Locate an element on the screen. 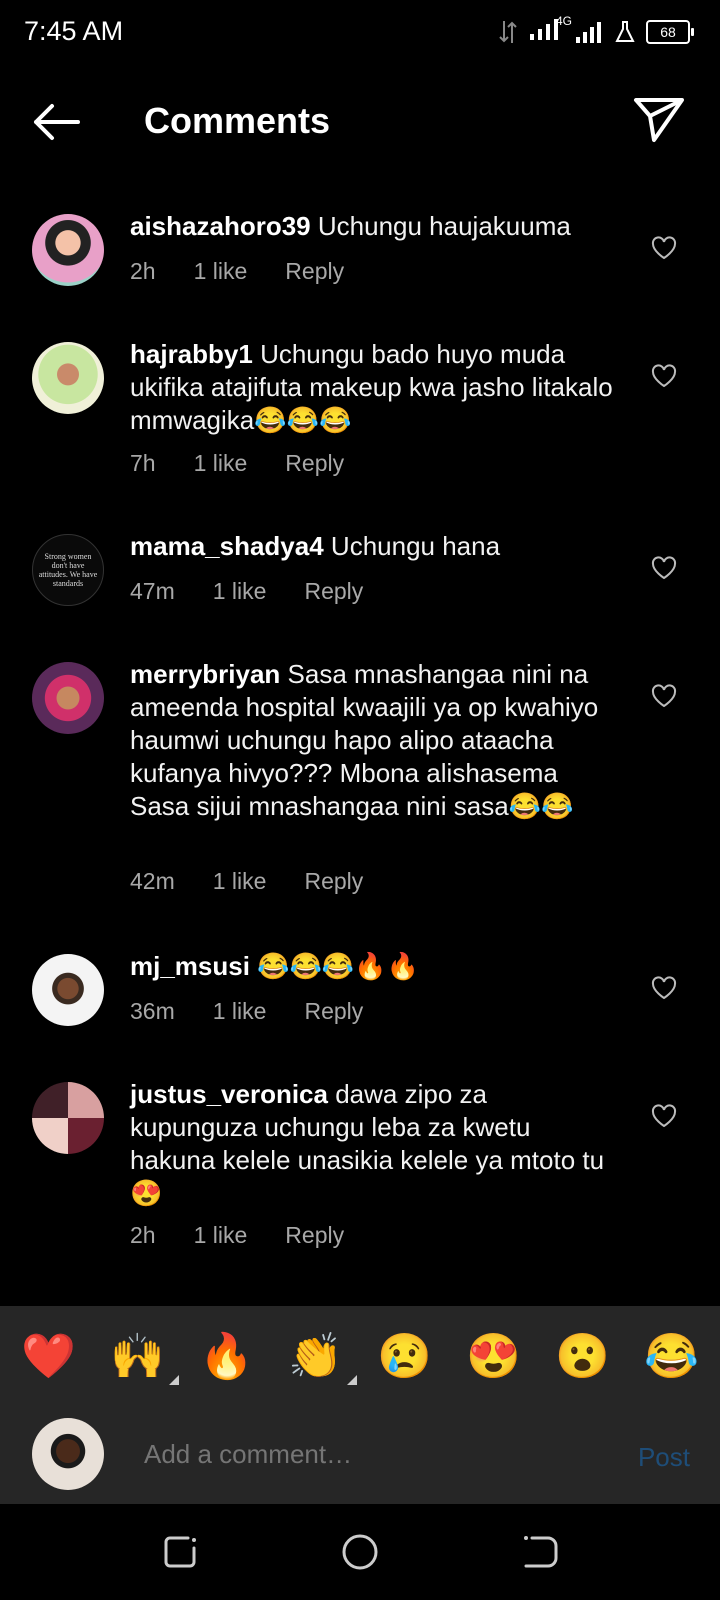 The width and height of the screenshot is (720, 1600). comment-meta: 42m 1 like Reply is located at coordinates (246, 881).